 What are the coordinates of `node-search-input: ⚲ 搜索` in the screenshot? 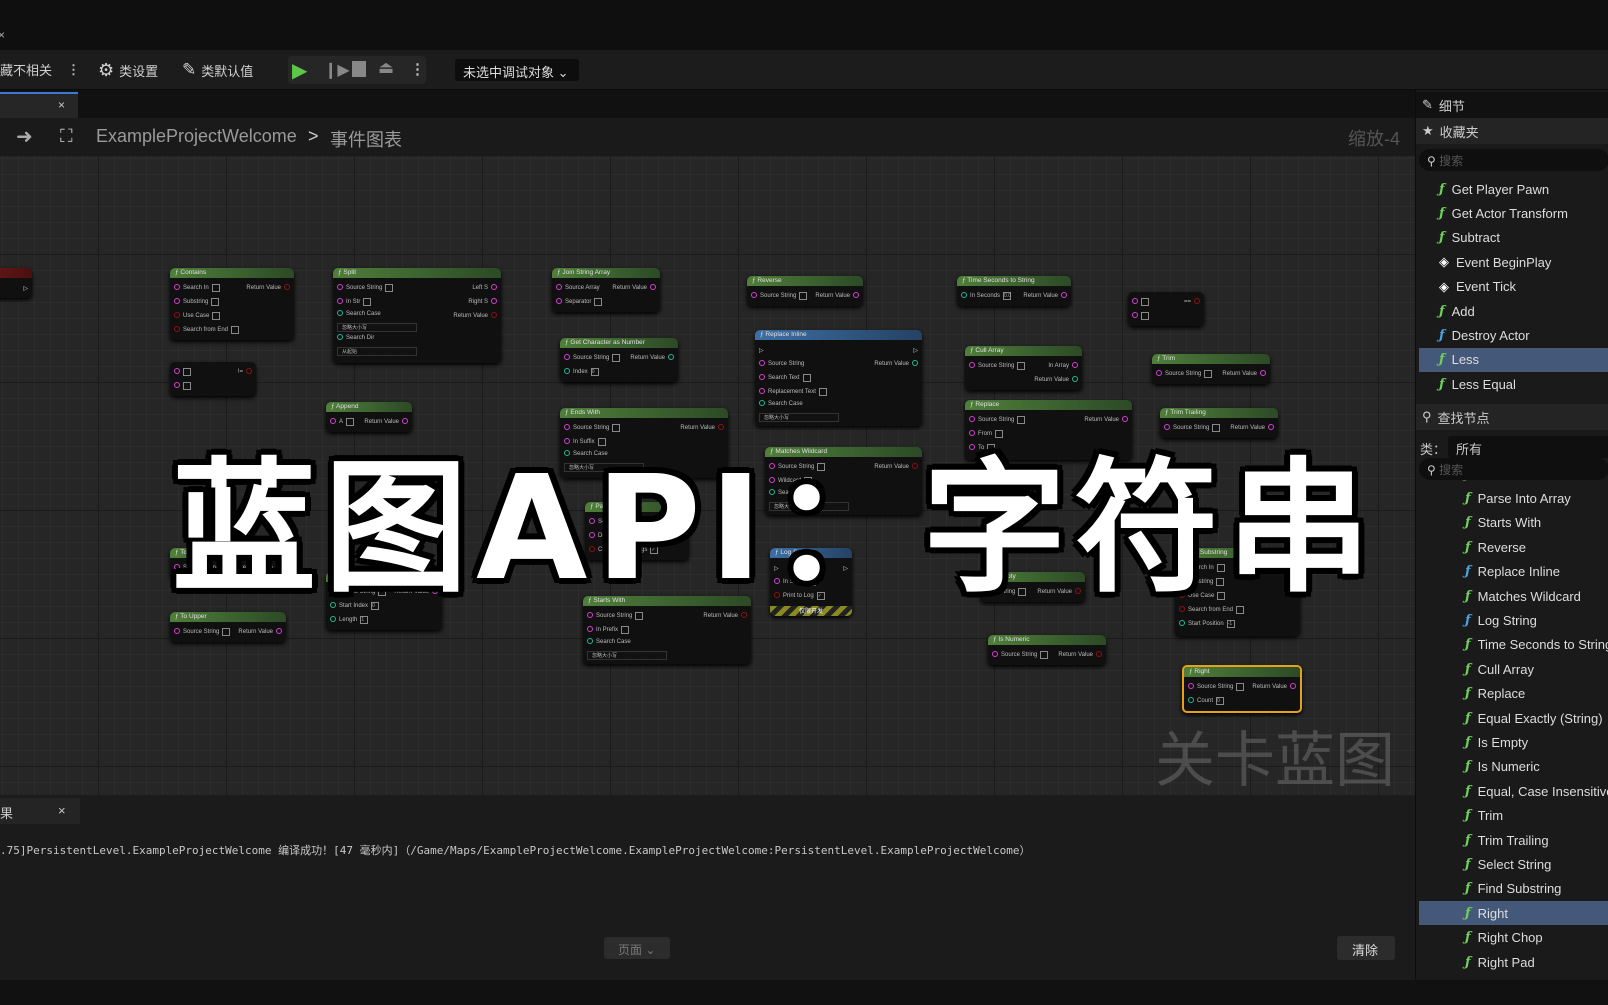 It's located at (1513, 469).